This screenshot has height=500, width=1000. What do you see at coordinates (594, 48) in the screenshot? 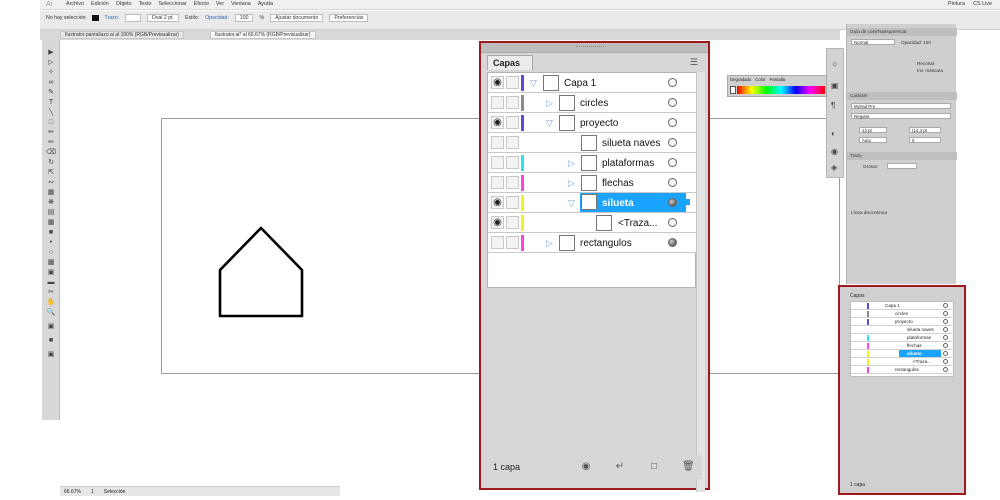
I see `layers-panel-header` at bounding box center [594, 48].